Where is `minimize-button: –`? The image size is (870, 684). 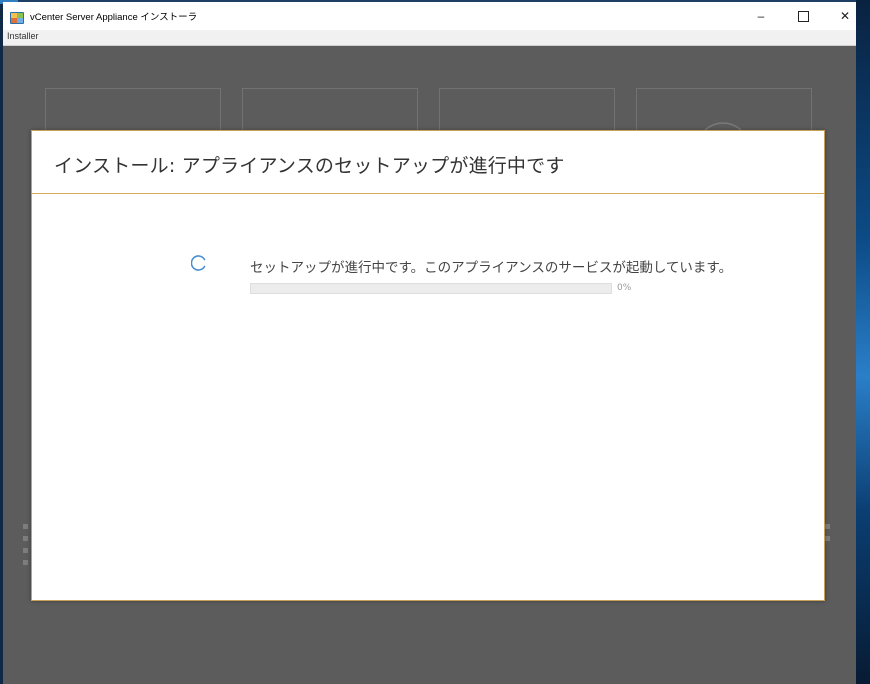 minimize-button: – is located at coordinates (761, 16).